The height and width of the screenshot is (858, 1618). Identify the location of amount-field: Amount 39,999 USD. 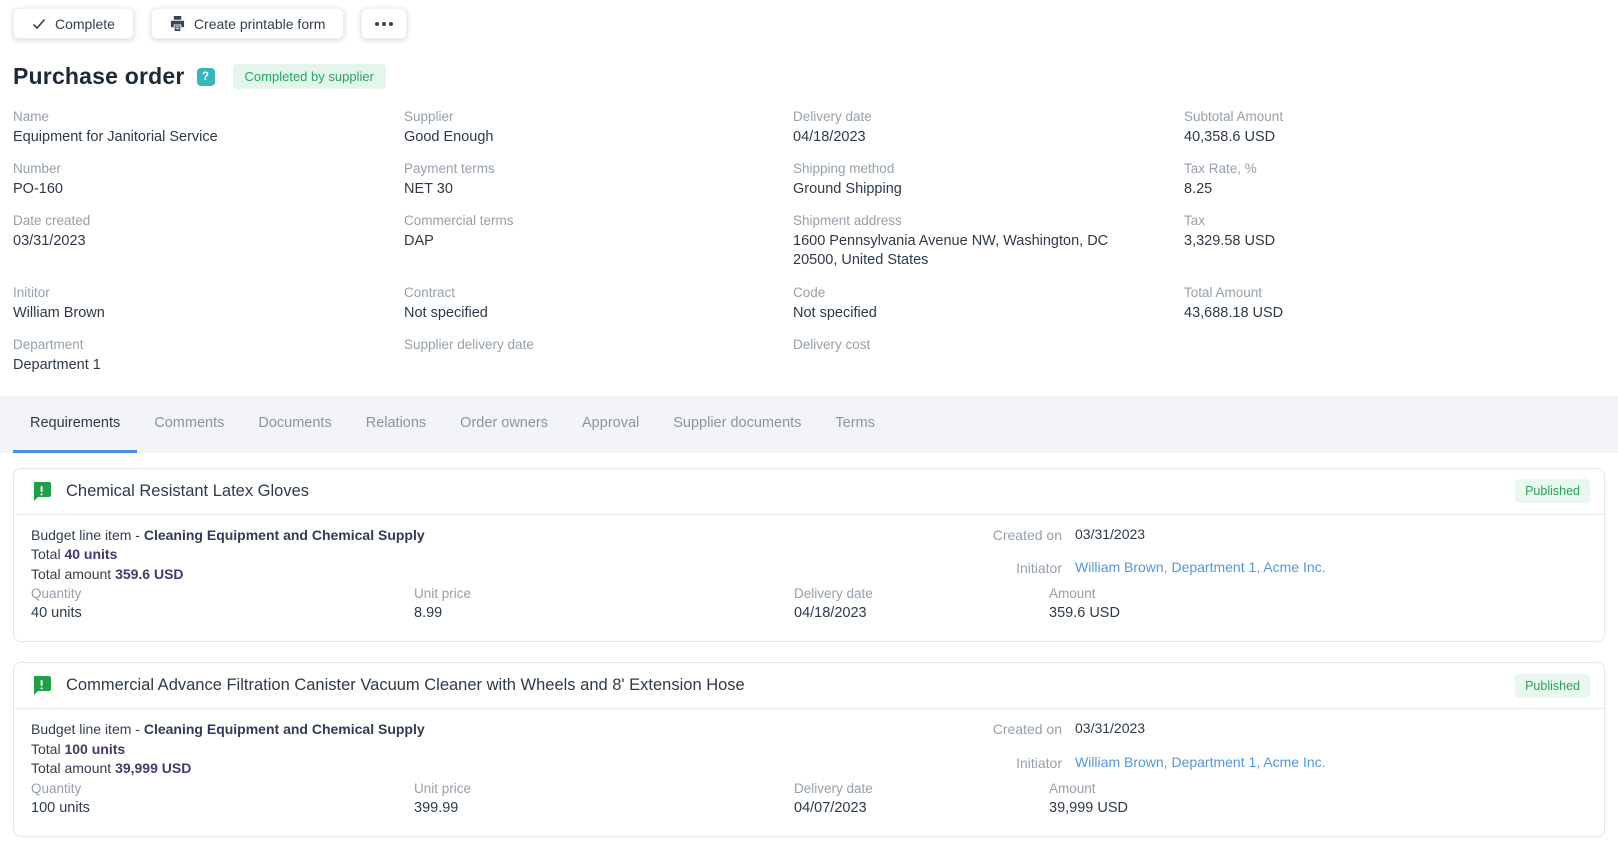
(1088, 798).